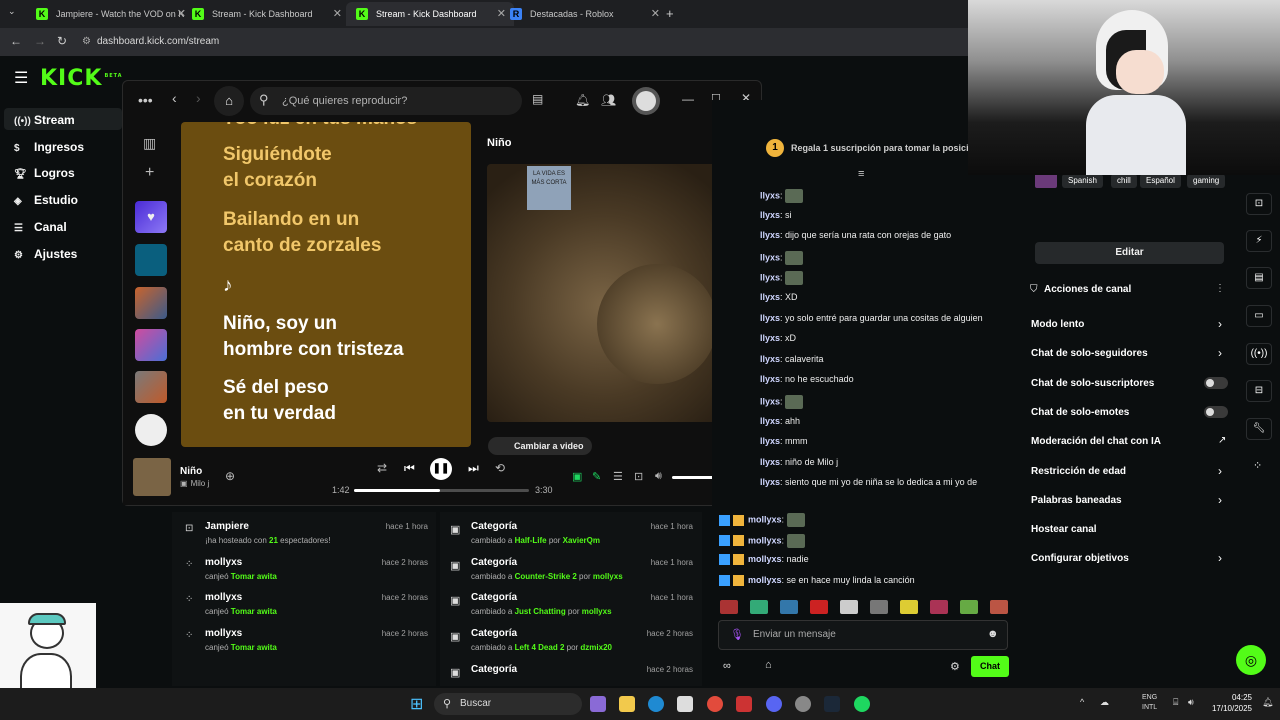 The image size is (1280, 720). What do you see at coordinates (409, 468) in the screenshot?
I see `previous-icon: ⏮` at bounding box center [409, 468].